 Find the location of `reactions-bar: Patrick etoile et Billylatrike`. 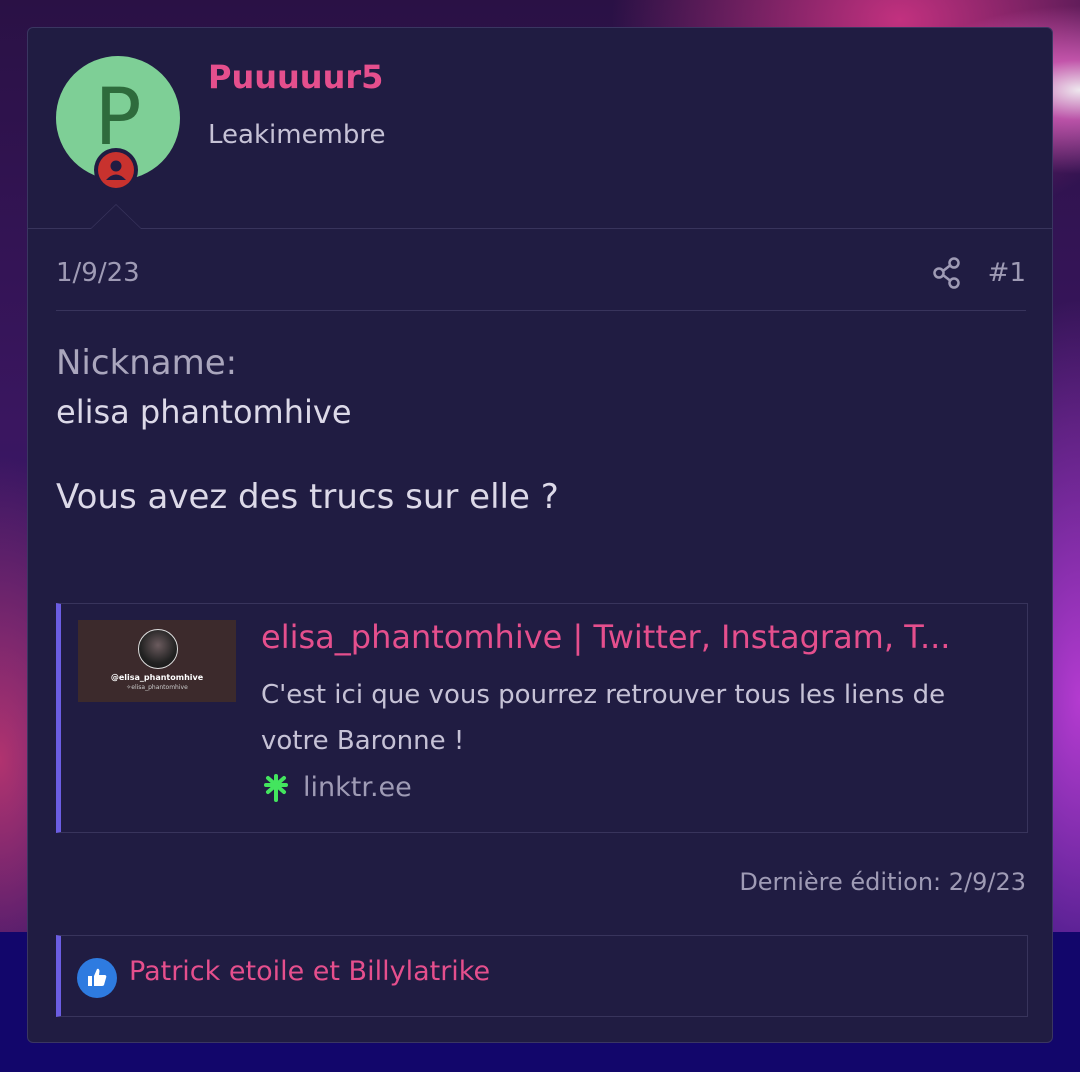

reactions-bar: Patrick etoile et Billylatrike is located at coordinates (542, 976).